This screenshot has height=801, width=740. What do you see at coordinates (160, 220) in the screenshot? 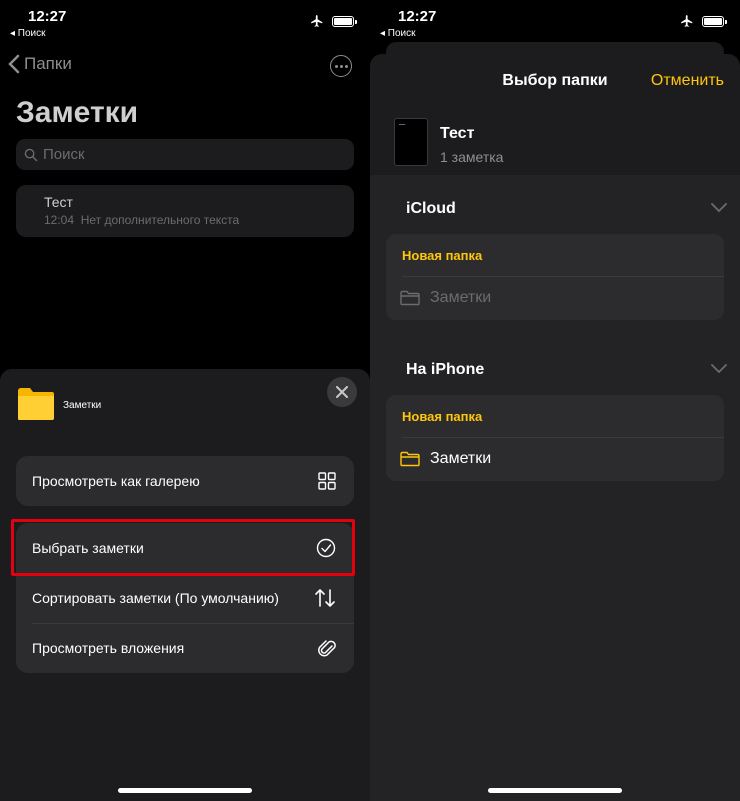
I see `note-preview: Нет дополнительного текста` at bounding box center [160, 220].